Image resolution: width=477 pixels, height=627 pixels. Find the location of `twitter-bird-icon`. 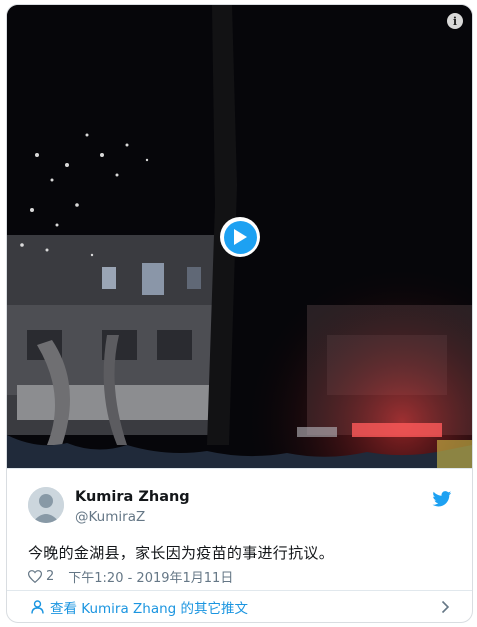

twitter-bird-icon is located at coordinates (442, 499).